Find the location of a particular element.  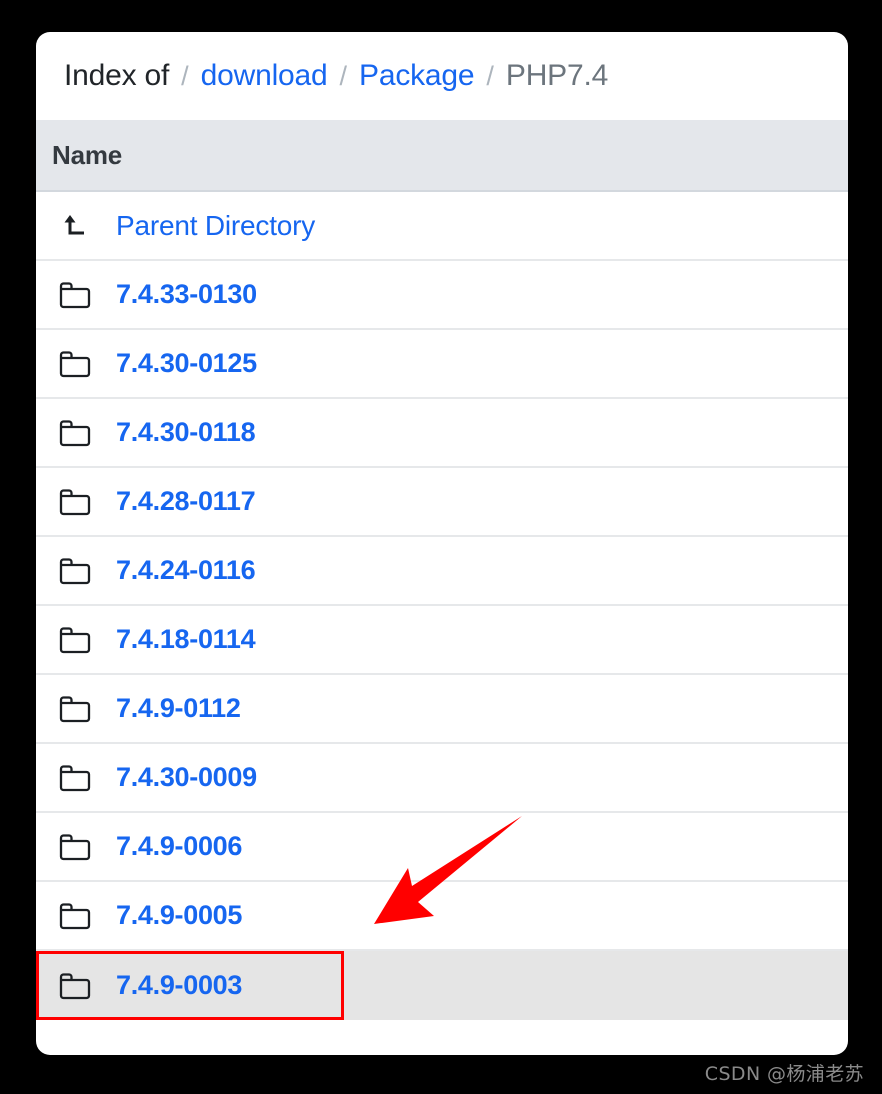

table-row: 7.4.18-0114 is located at coordinates (442, 640).